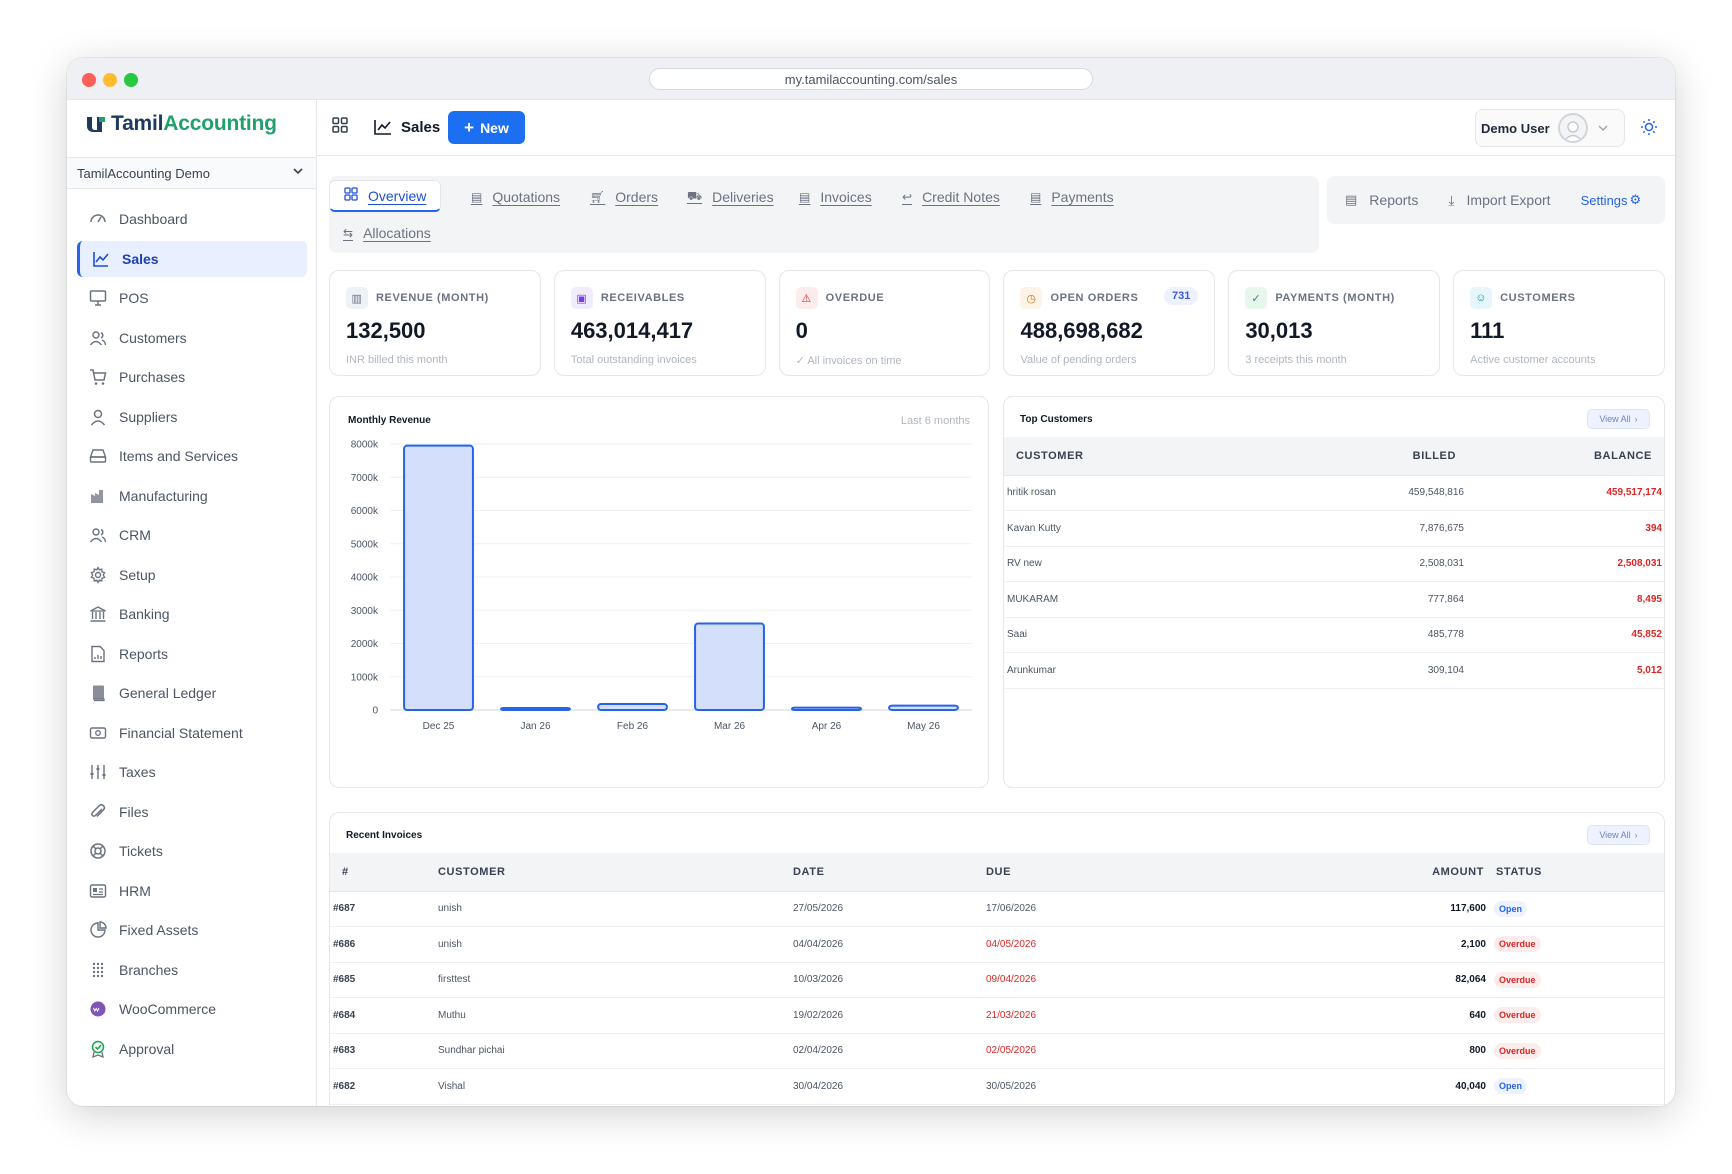  What do you see at coordinates (192, 891) in the screenshot?
I see `sidebar-item-hrm: HRM` at bounding box center [192, 891].